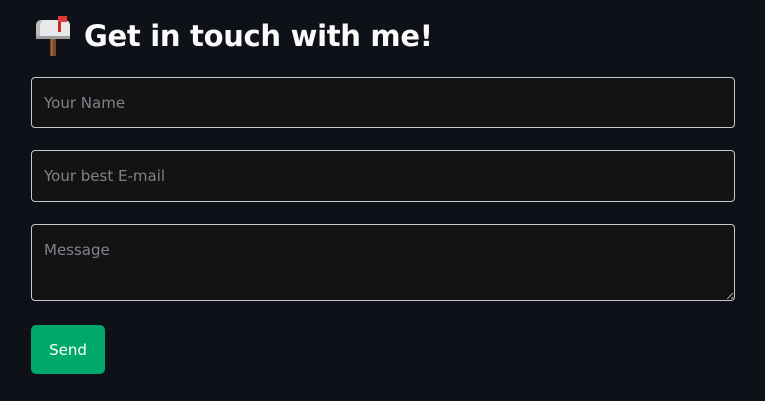 The width and height of the screenshot is (765, 401). What do you see at coordinates (258, 36) in the screenshot?
I see `page-title: Get in touch with me!` at bounding box center [258, 36].